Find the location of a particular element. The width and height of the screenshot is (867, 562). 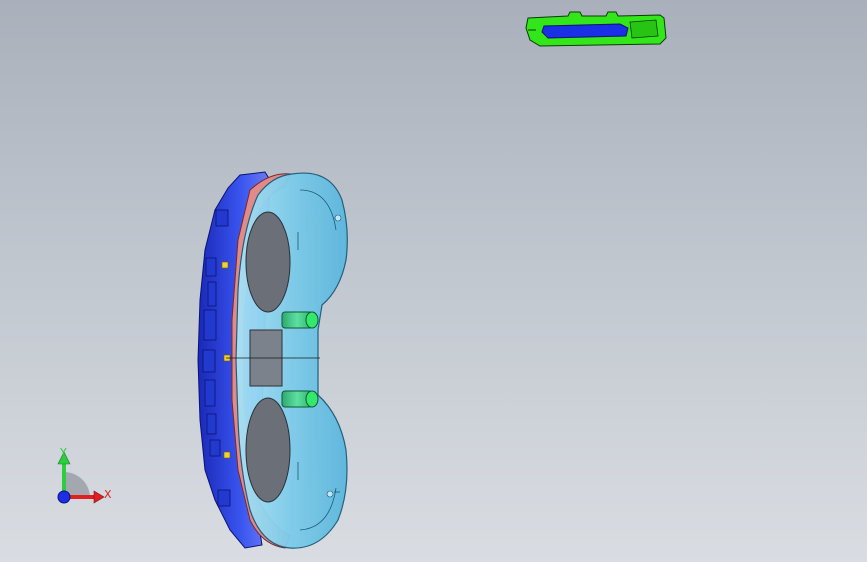

x-axis-label: X is located at coordinates (108, 494).